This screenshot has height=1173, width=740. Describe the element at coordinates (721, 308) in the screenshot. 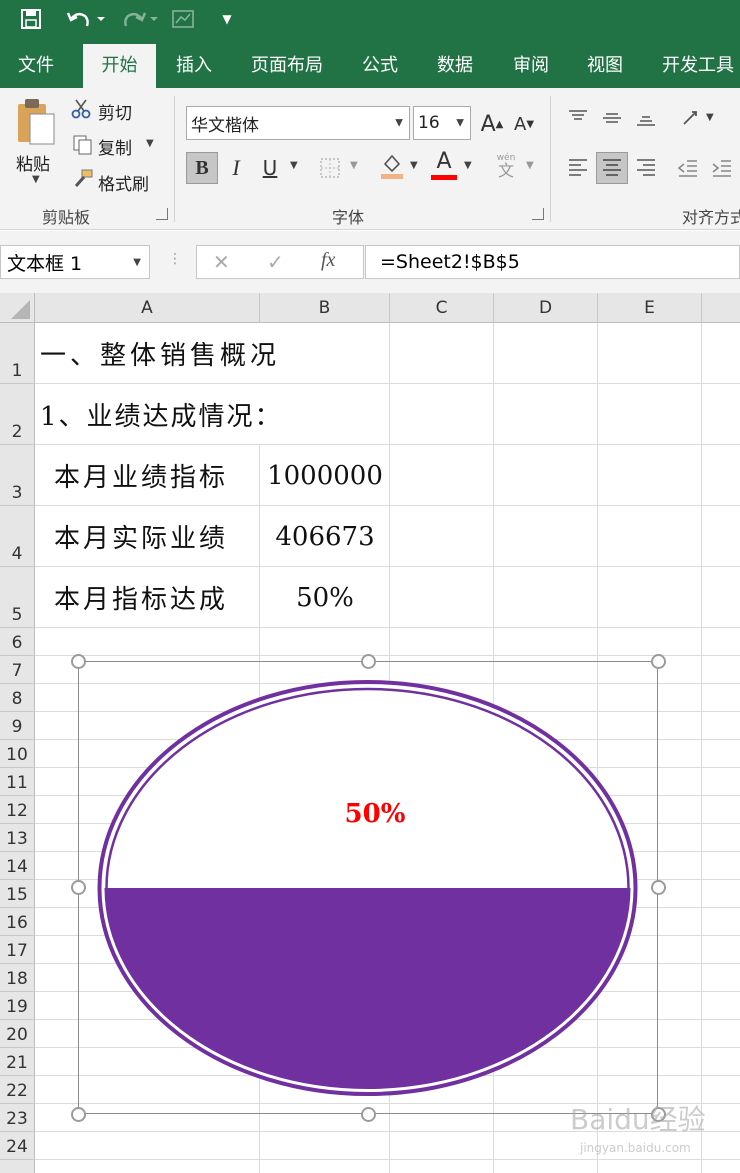

I see `column-header-f` at that location.